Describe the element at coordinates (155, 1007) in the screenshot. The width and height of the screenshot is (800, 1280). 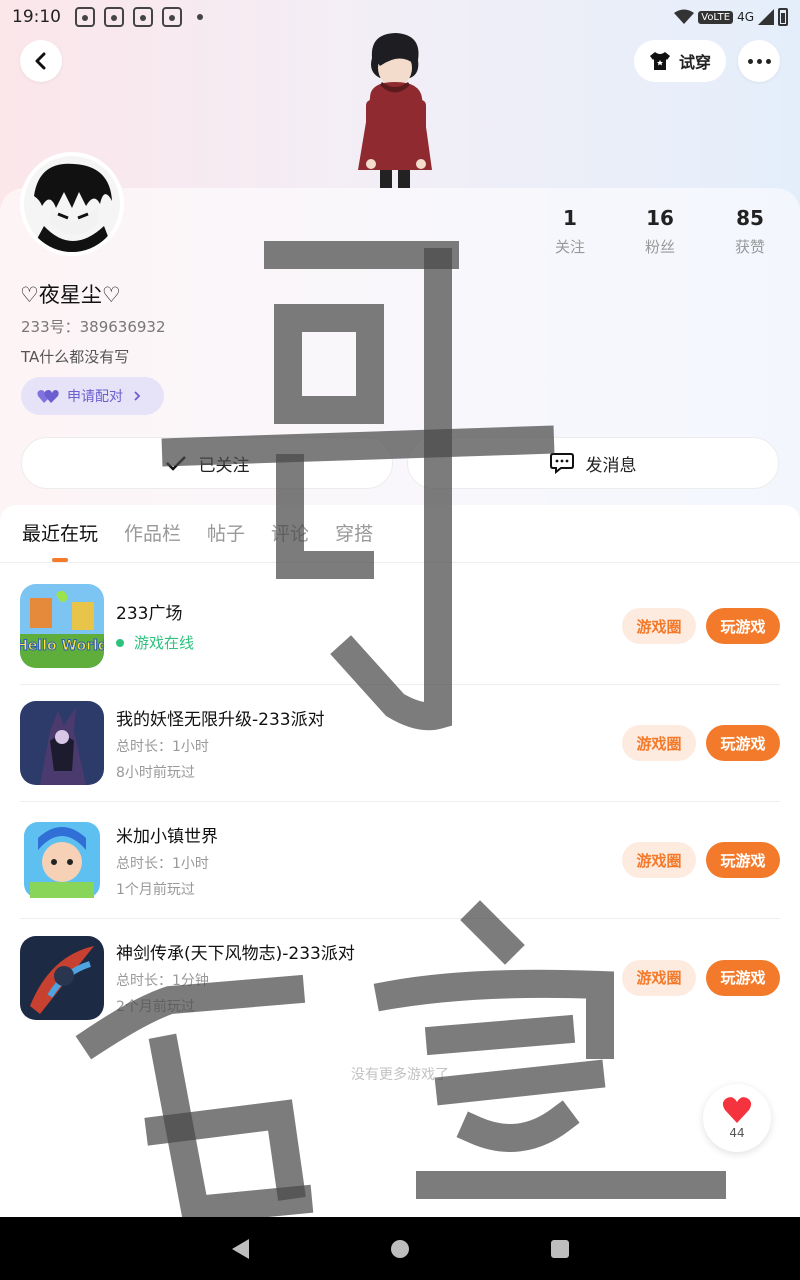
I see `game-last-played: 2个月前玩过` at that location.